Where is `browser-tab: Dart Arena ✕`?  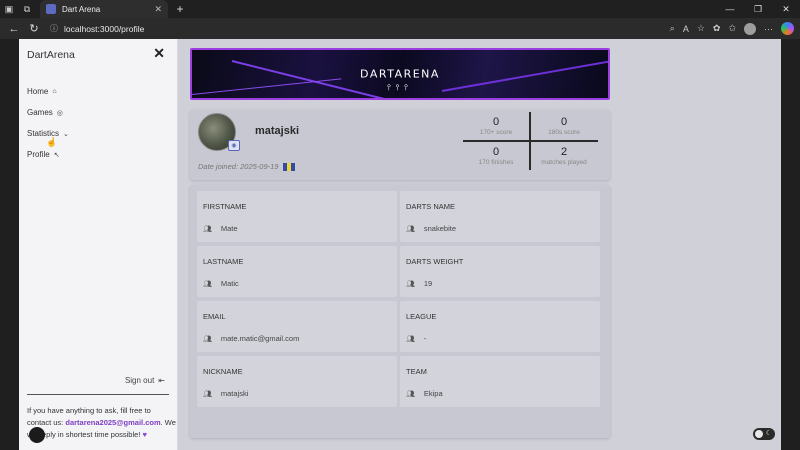 browser-tab: Dart Arena ✕ is located at coordinates (104, 9).